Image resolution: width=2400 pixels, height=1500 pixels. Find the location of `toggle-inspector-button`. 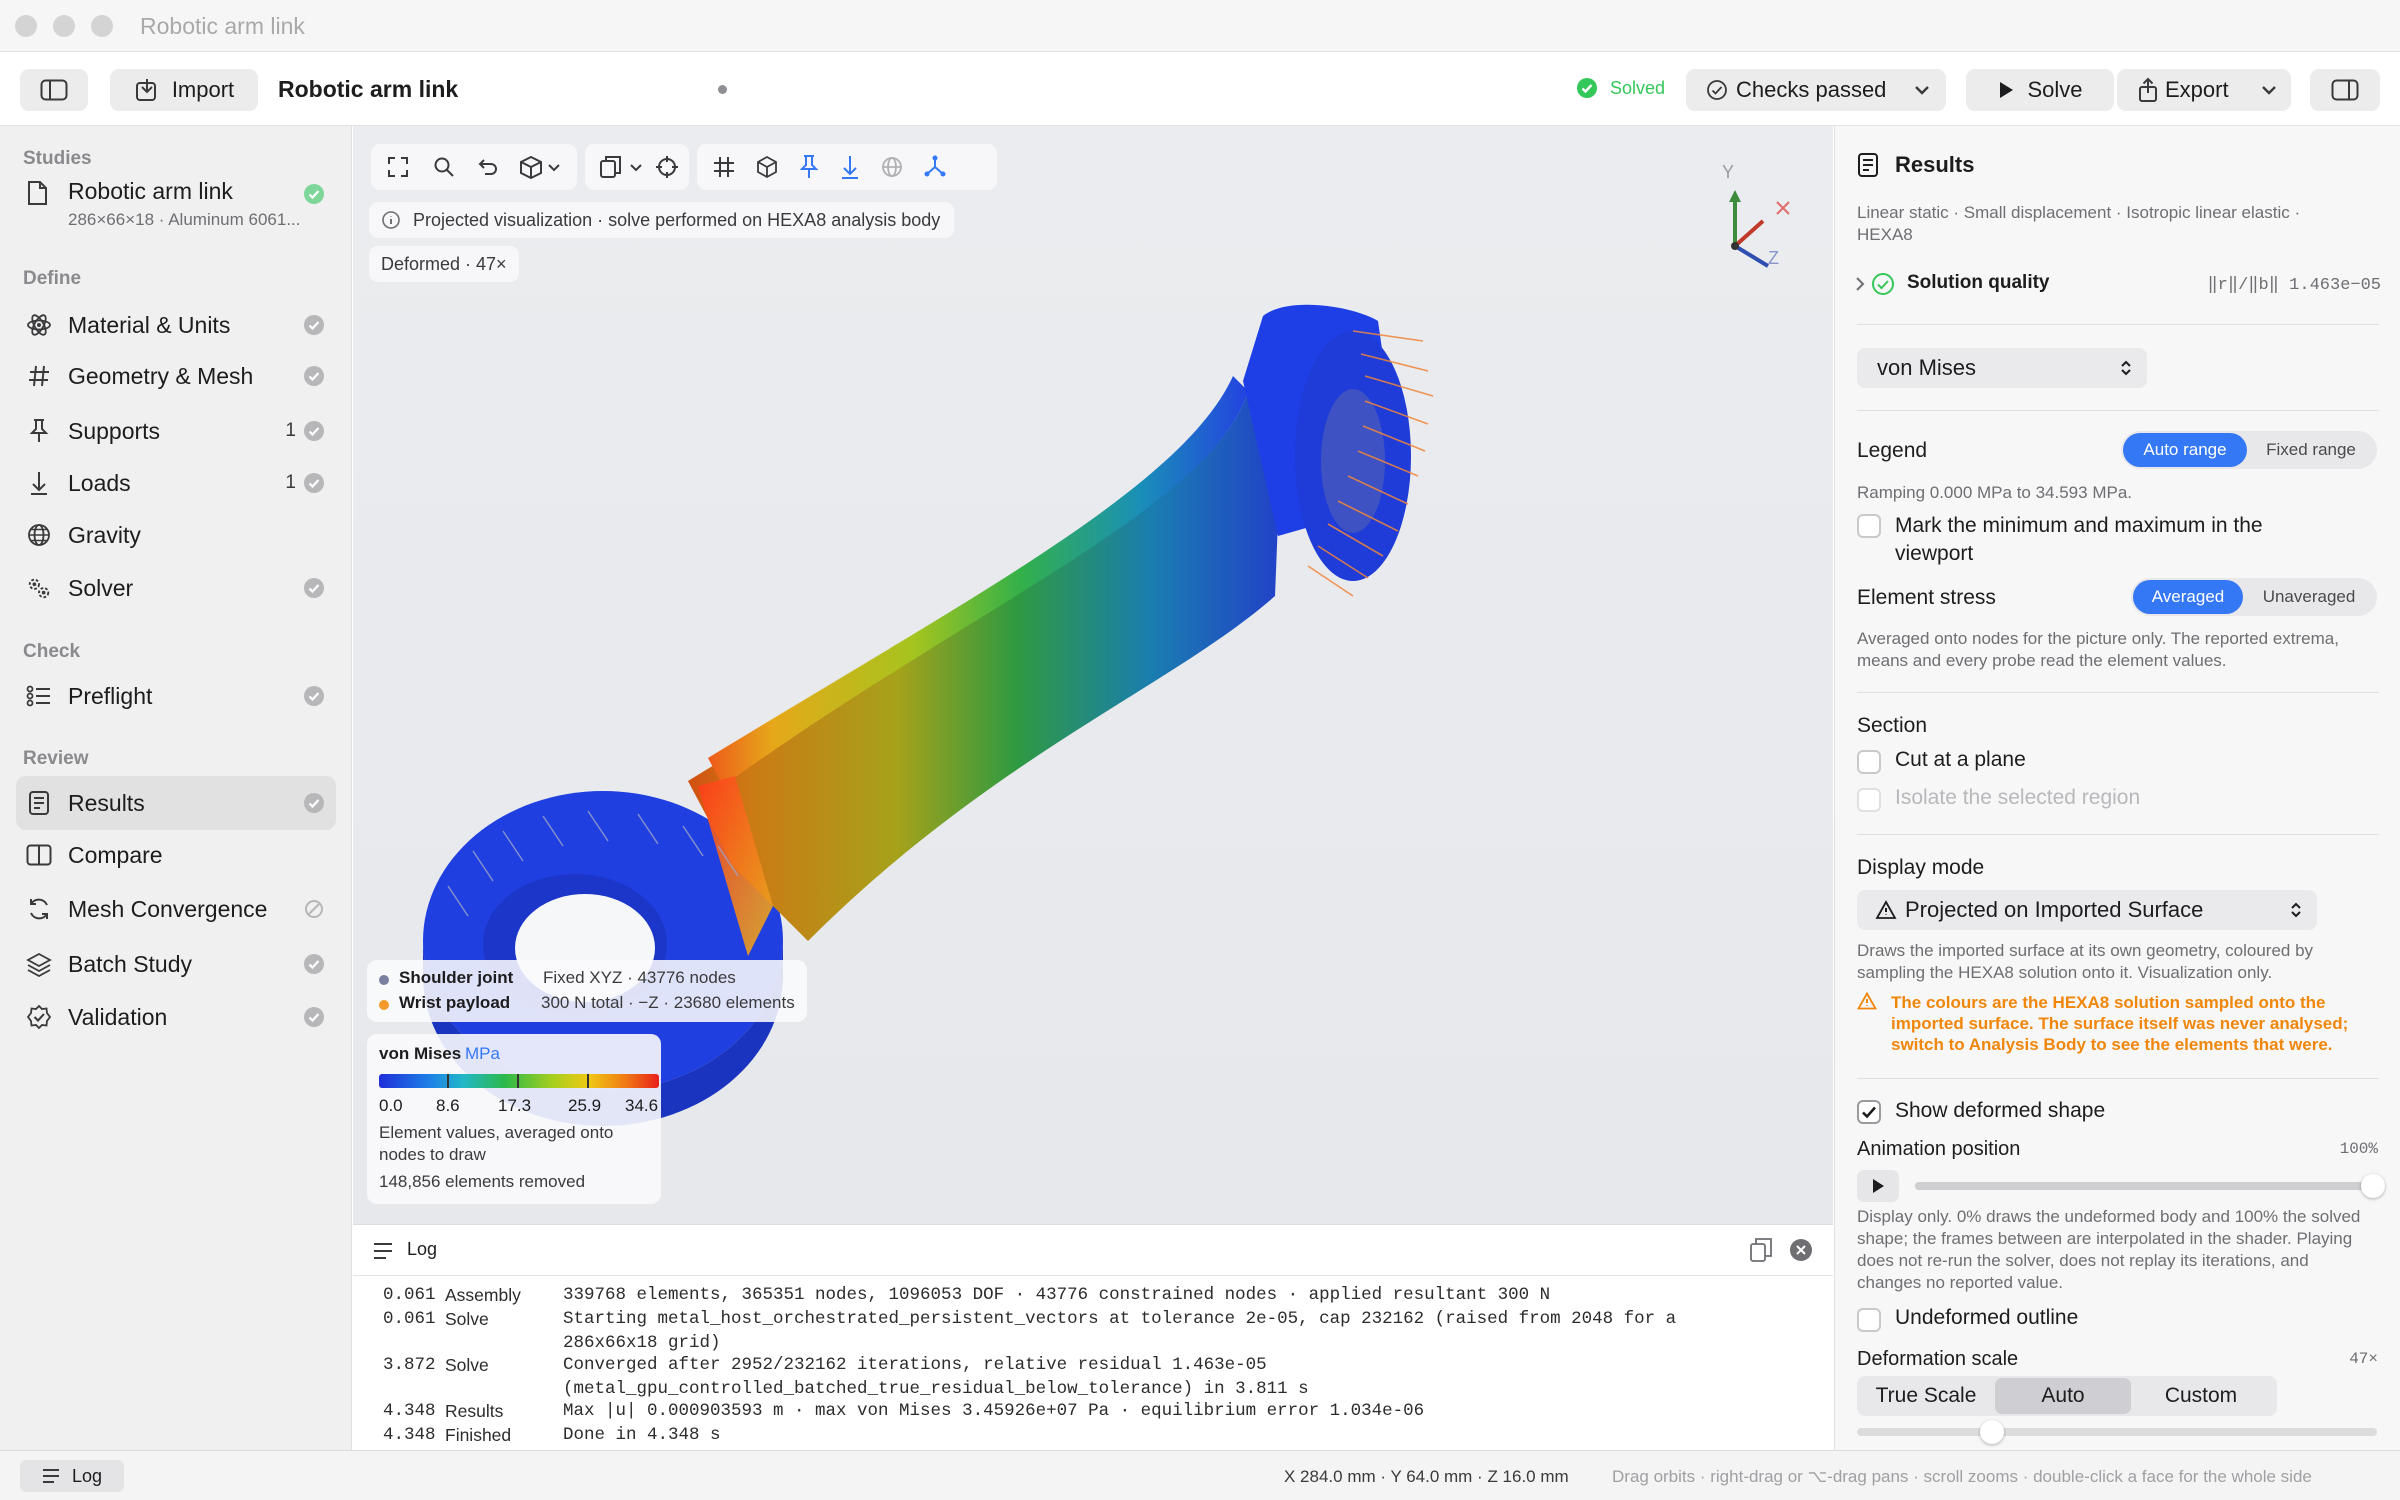

toggle-inspector-button is located at coordinates (2345, 90).